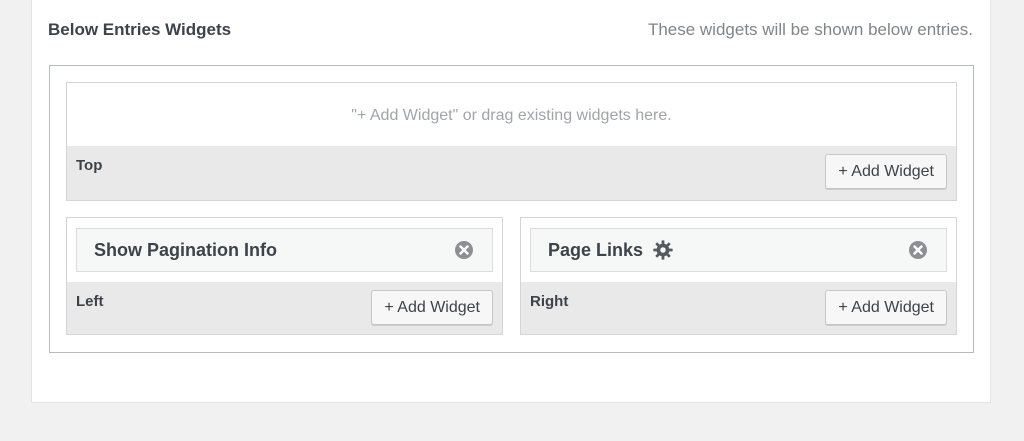  What do you see at coordinates (140, 29) in the screenshot?
I see `section-title: Below Entries Widgets` at bounding box center [140, 29].